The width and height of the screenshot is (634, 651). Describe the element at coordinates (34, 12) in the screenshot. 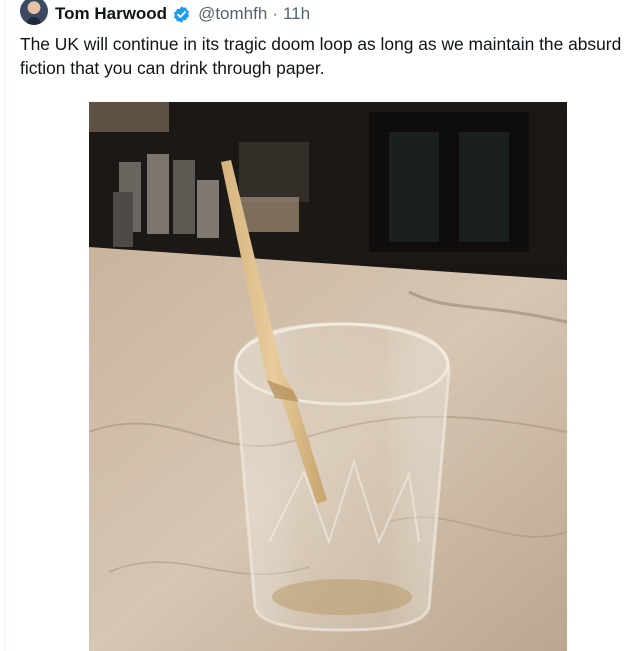

I see `avatar` at that location.